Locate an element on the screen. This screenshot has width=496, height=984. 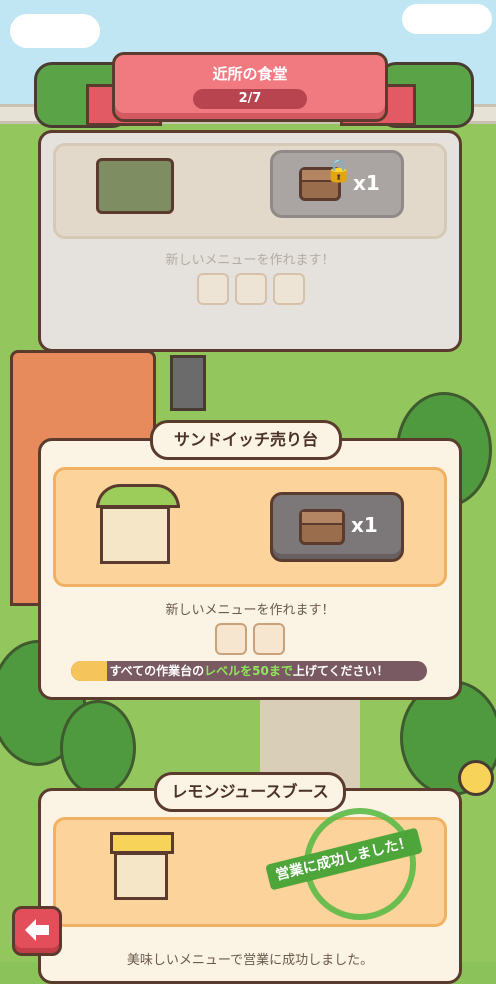
header-banner: 近所の食堂 2/7 is located at coordinates (250, 87).